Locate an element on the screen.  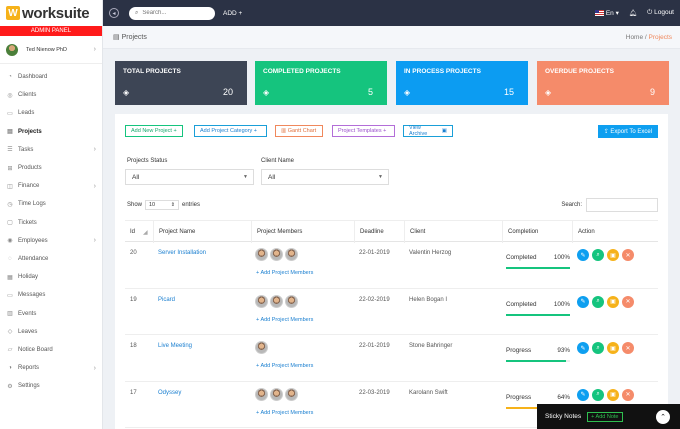
col-completion: Completion is located at coordinates (537, 232).